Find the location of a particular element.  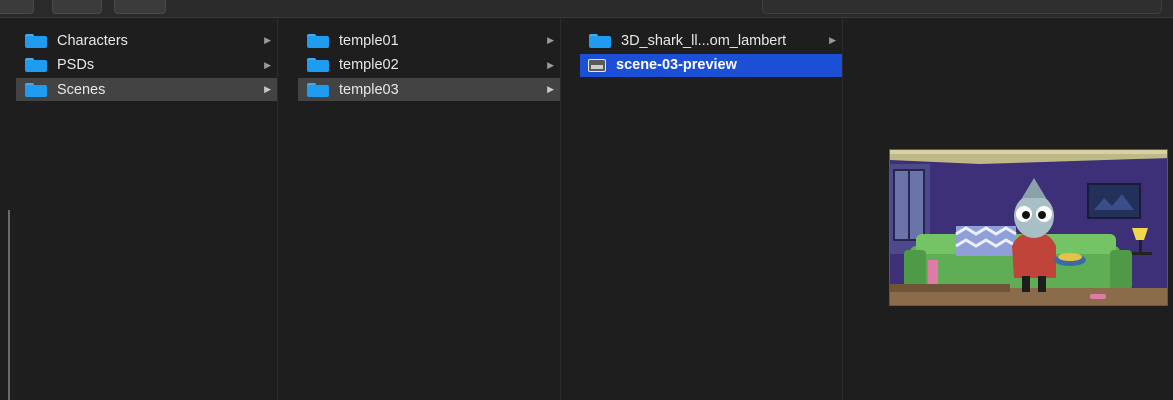

search-field is located at coordinates (962, 7).